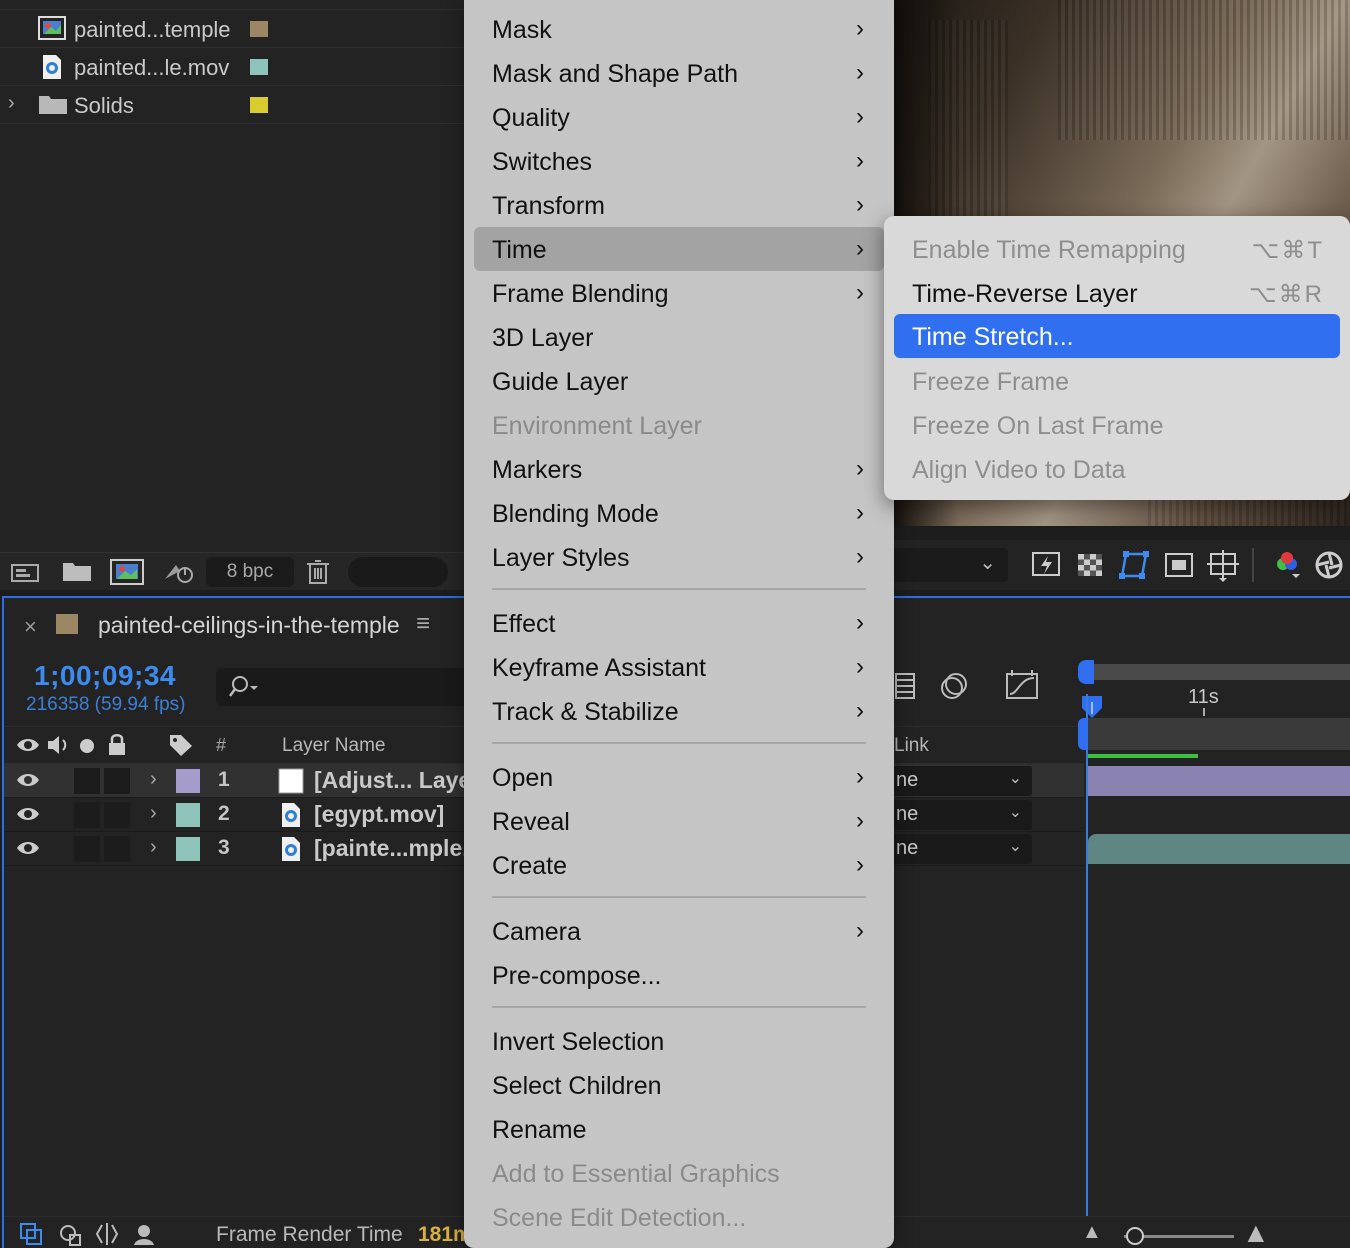 The height and width of the screenshot is (1248, 1350). I want to click on interpret-footage-icon, so click(26, 572).